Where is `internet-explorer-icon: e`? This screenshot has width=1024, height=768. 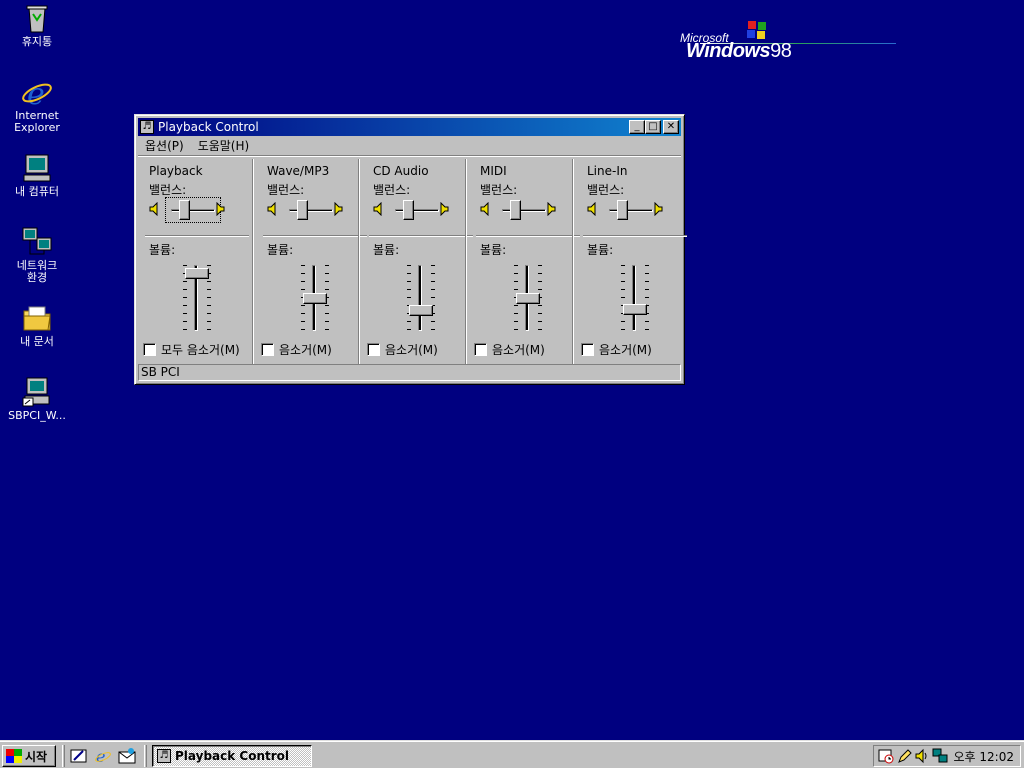
internet-explorer-icon: e is located at coordinates (103, 756).